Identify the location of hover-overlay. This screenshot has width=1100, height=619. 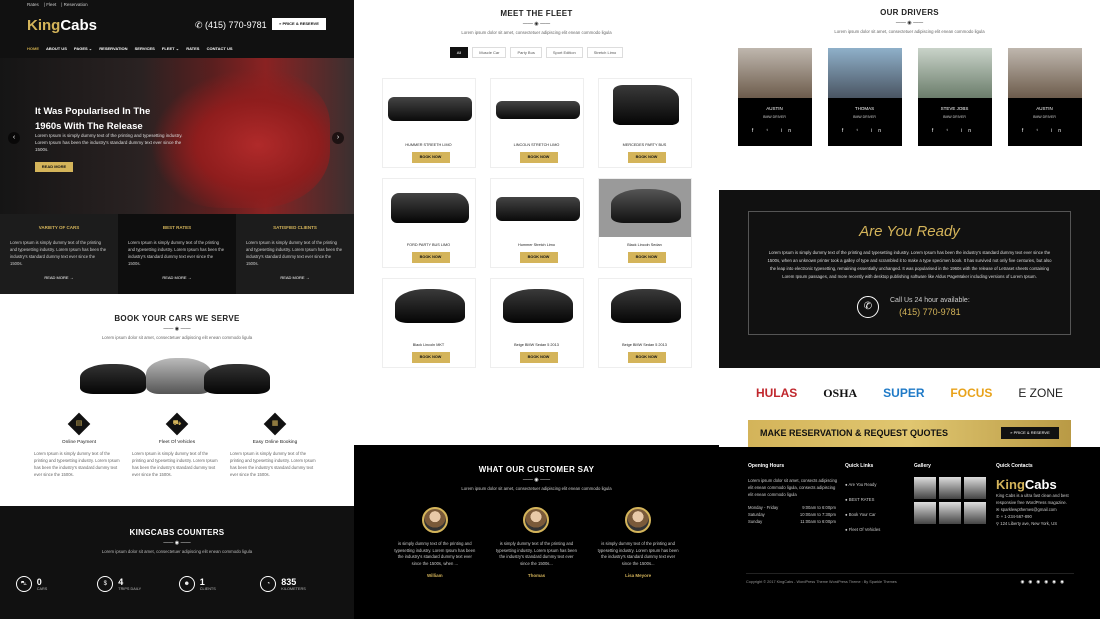
(644, 208).